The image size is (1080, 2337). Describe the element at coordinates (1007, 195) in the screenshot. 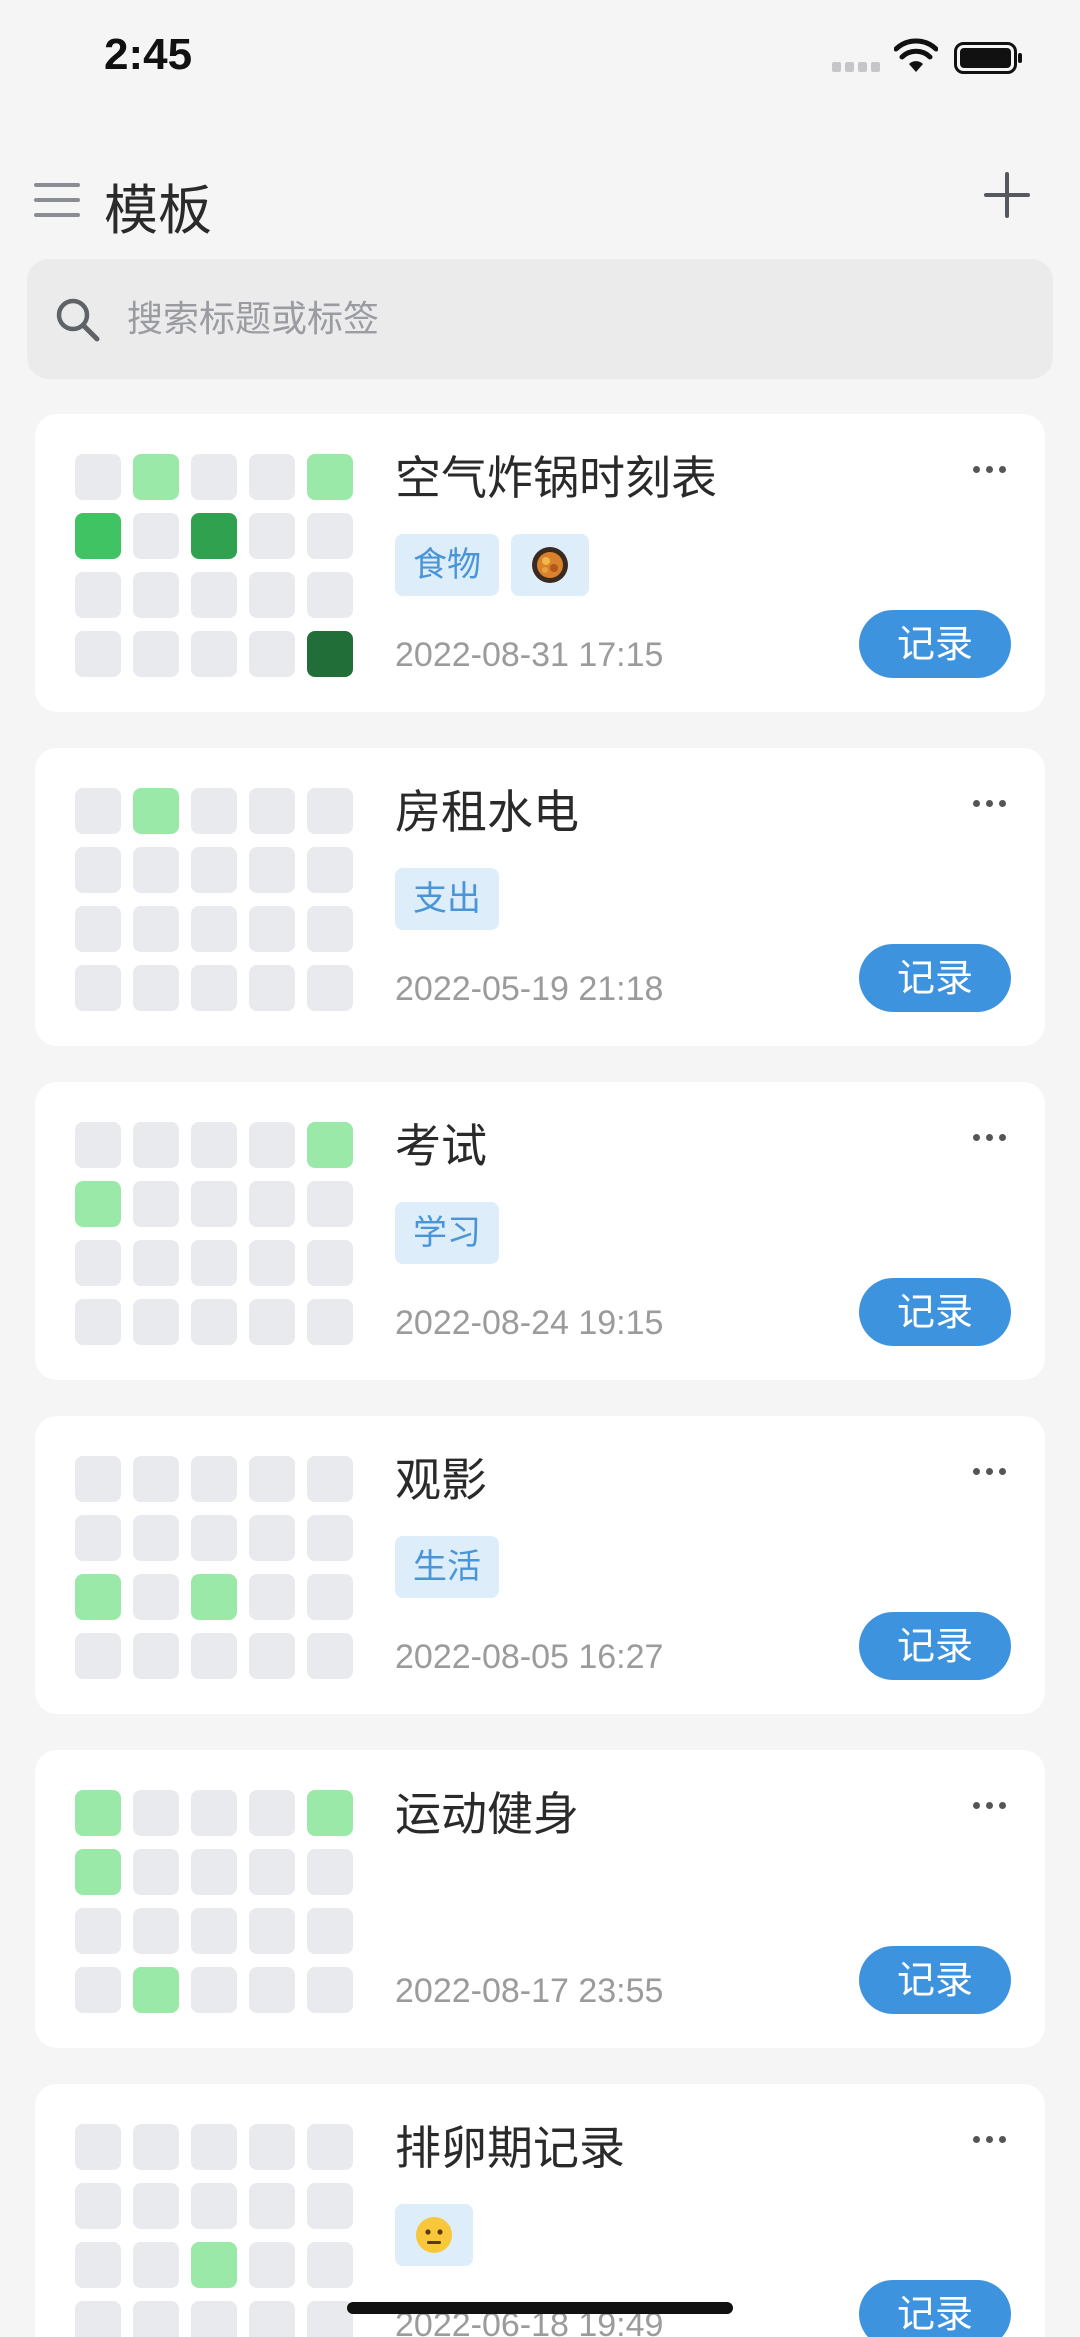

I see `add-template-icon` at that location.